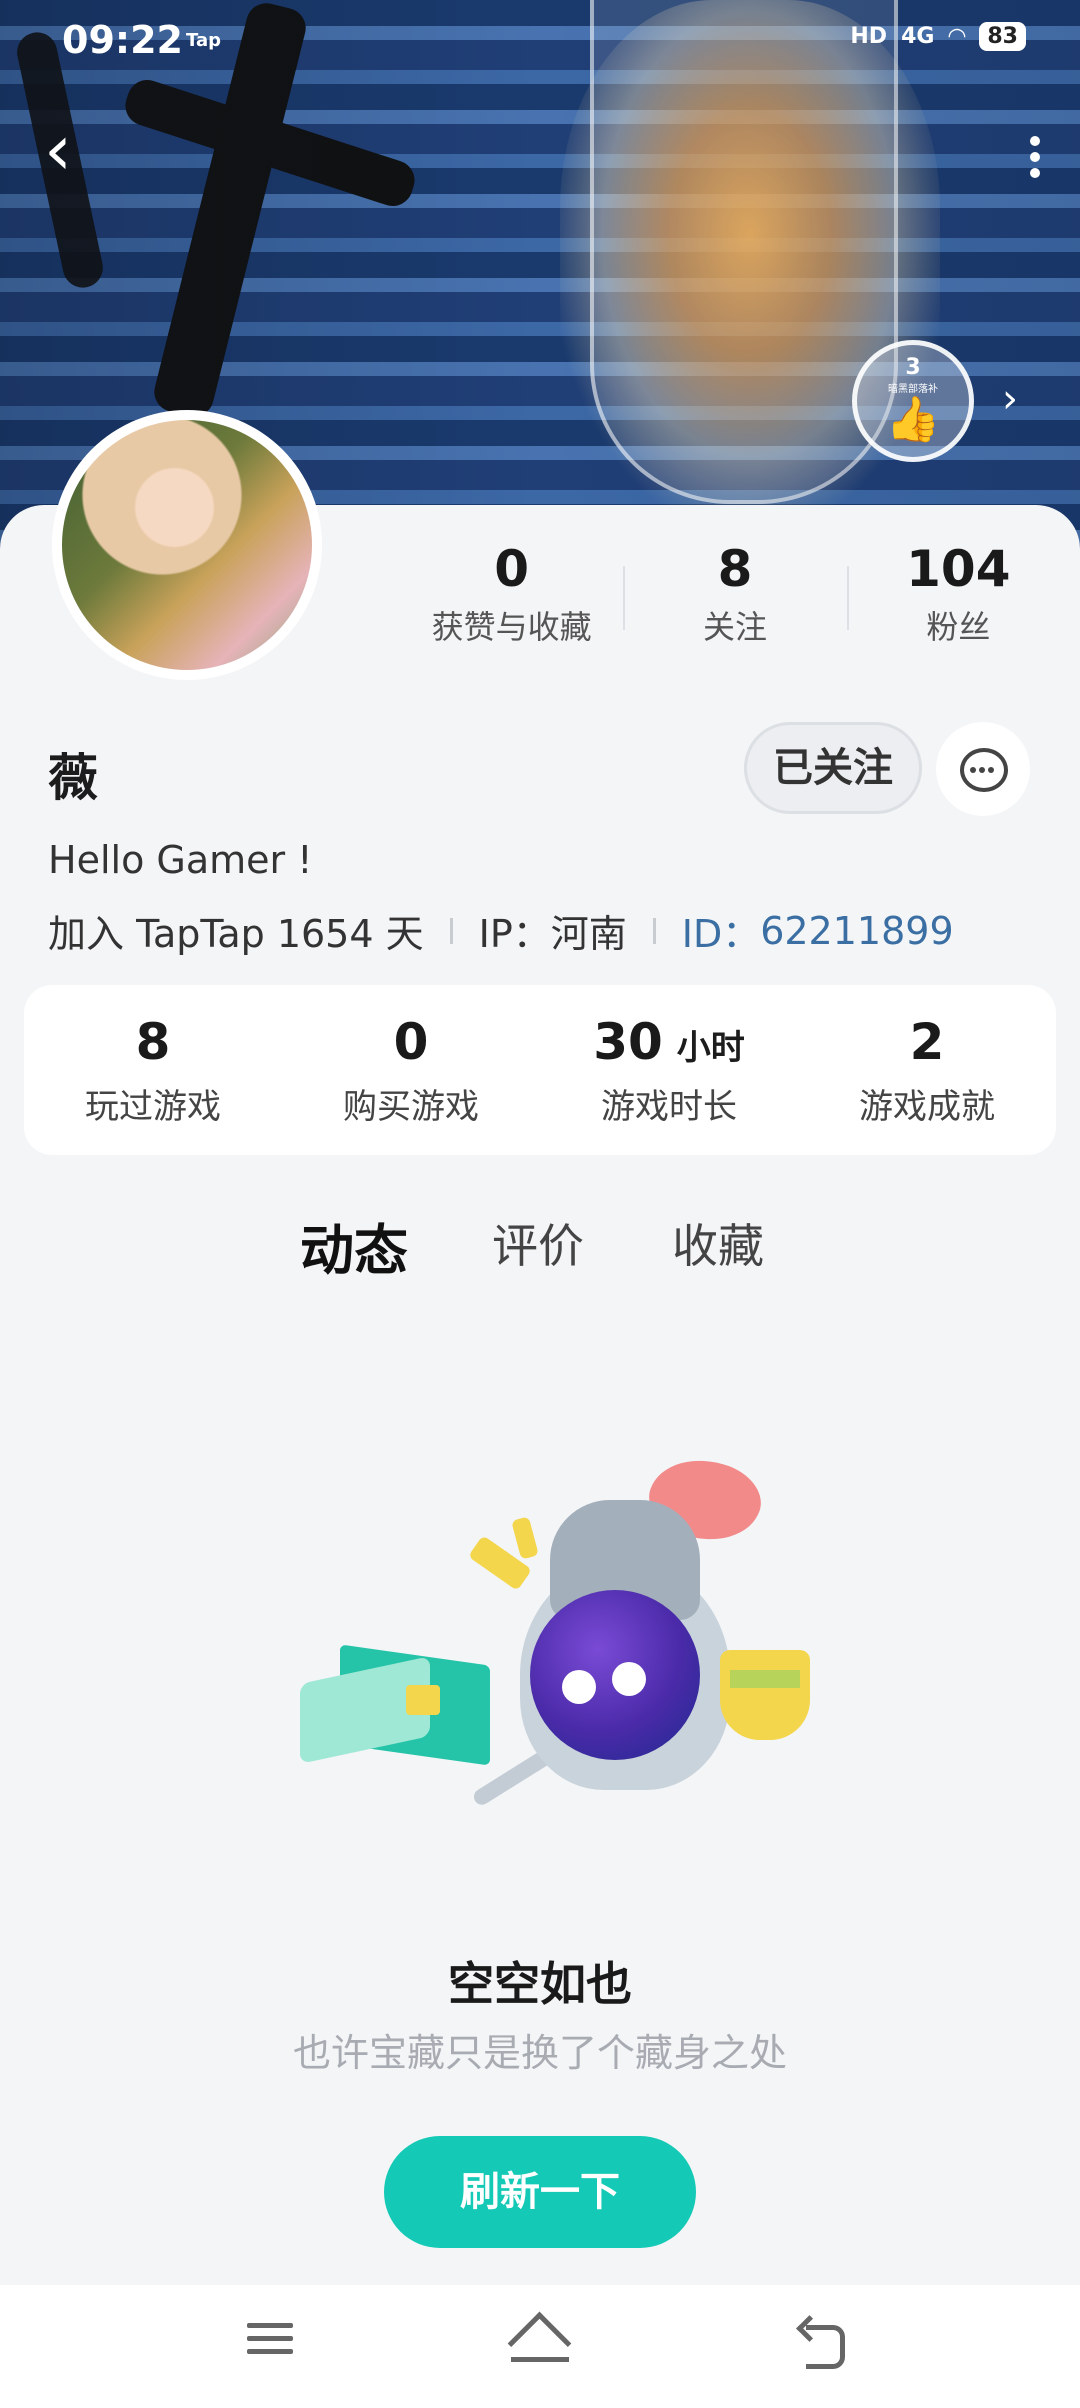  I want to click on games-played: 8 玩过游戏, so click(153, 1070).